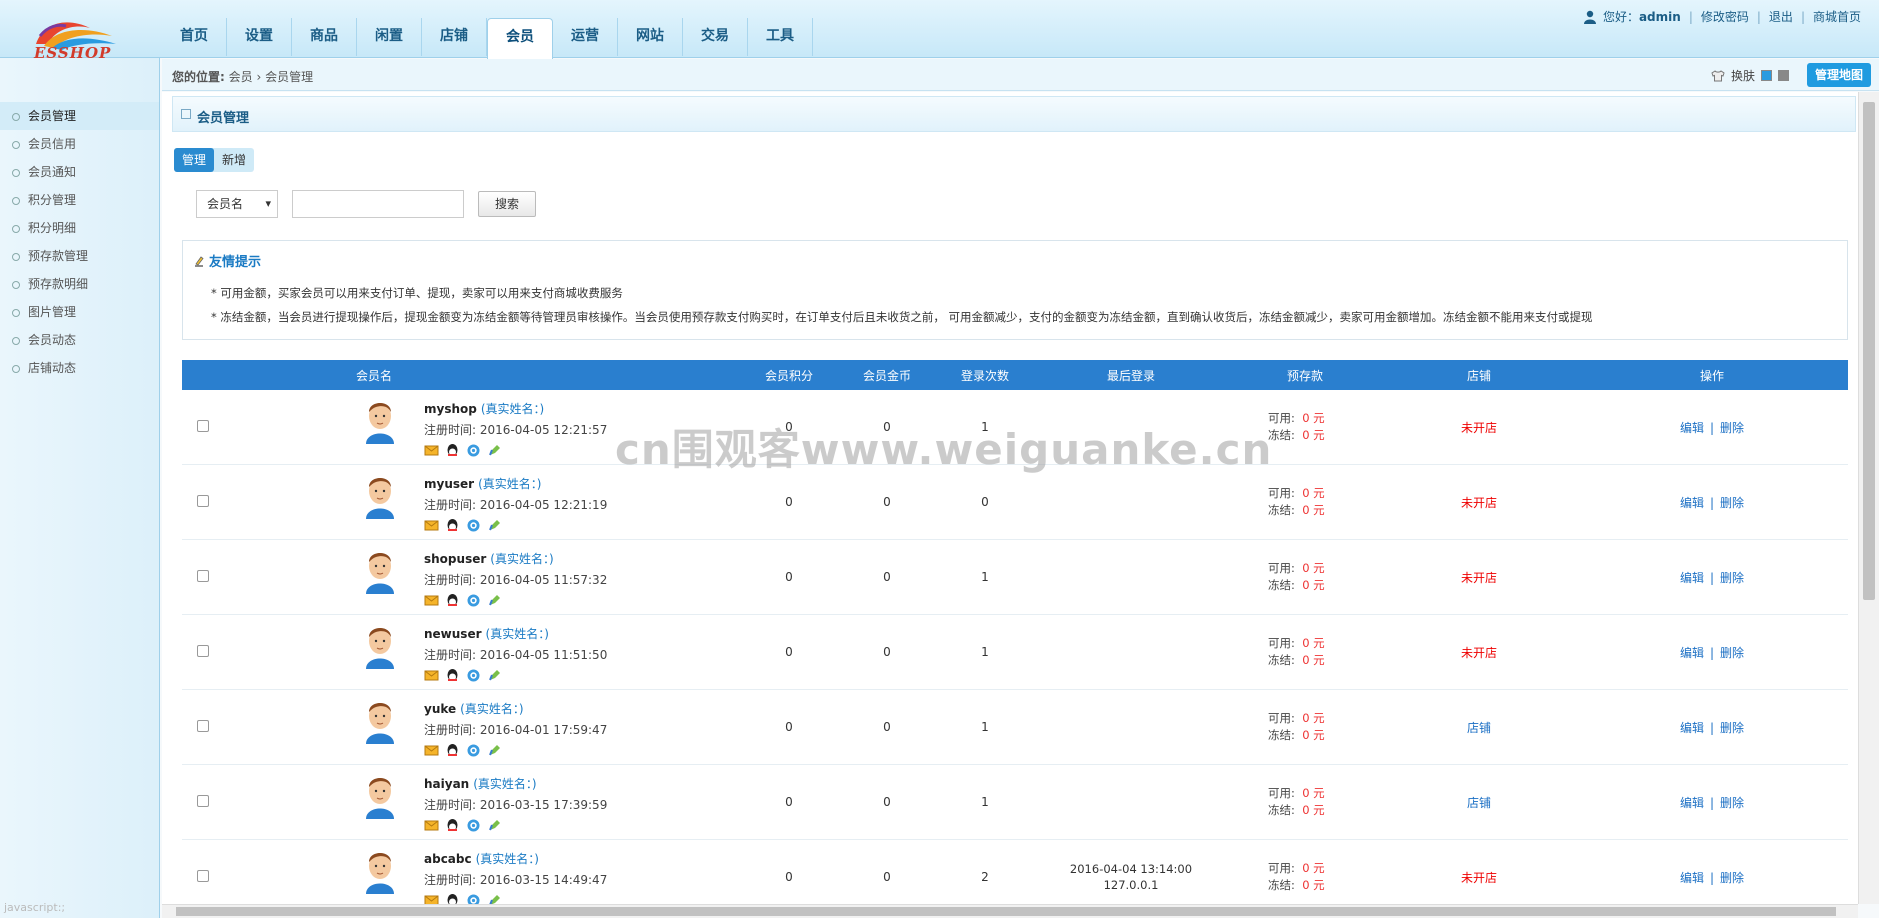 Image resolution: width=1879 pixels, height=918 pixels. What do you see at coordinates (1766, 75) in the screenshot?
I see `skin-blue-swatch` at bounding box center [1766, 75].